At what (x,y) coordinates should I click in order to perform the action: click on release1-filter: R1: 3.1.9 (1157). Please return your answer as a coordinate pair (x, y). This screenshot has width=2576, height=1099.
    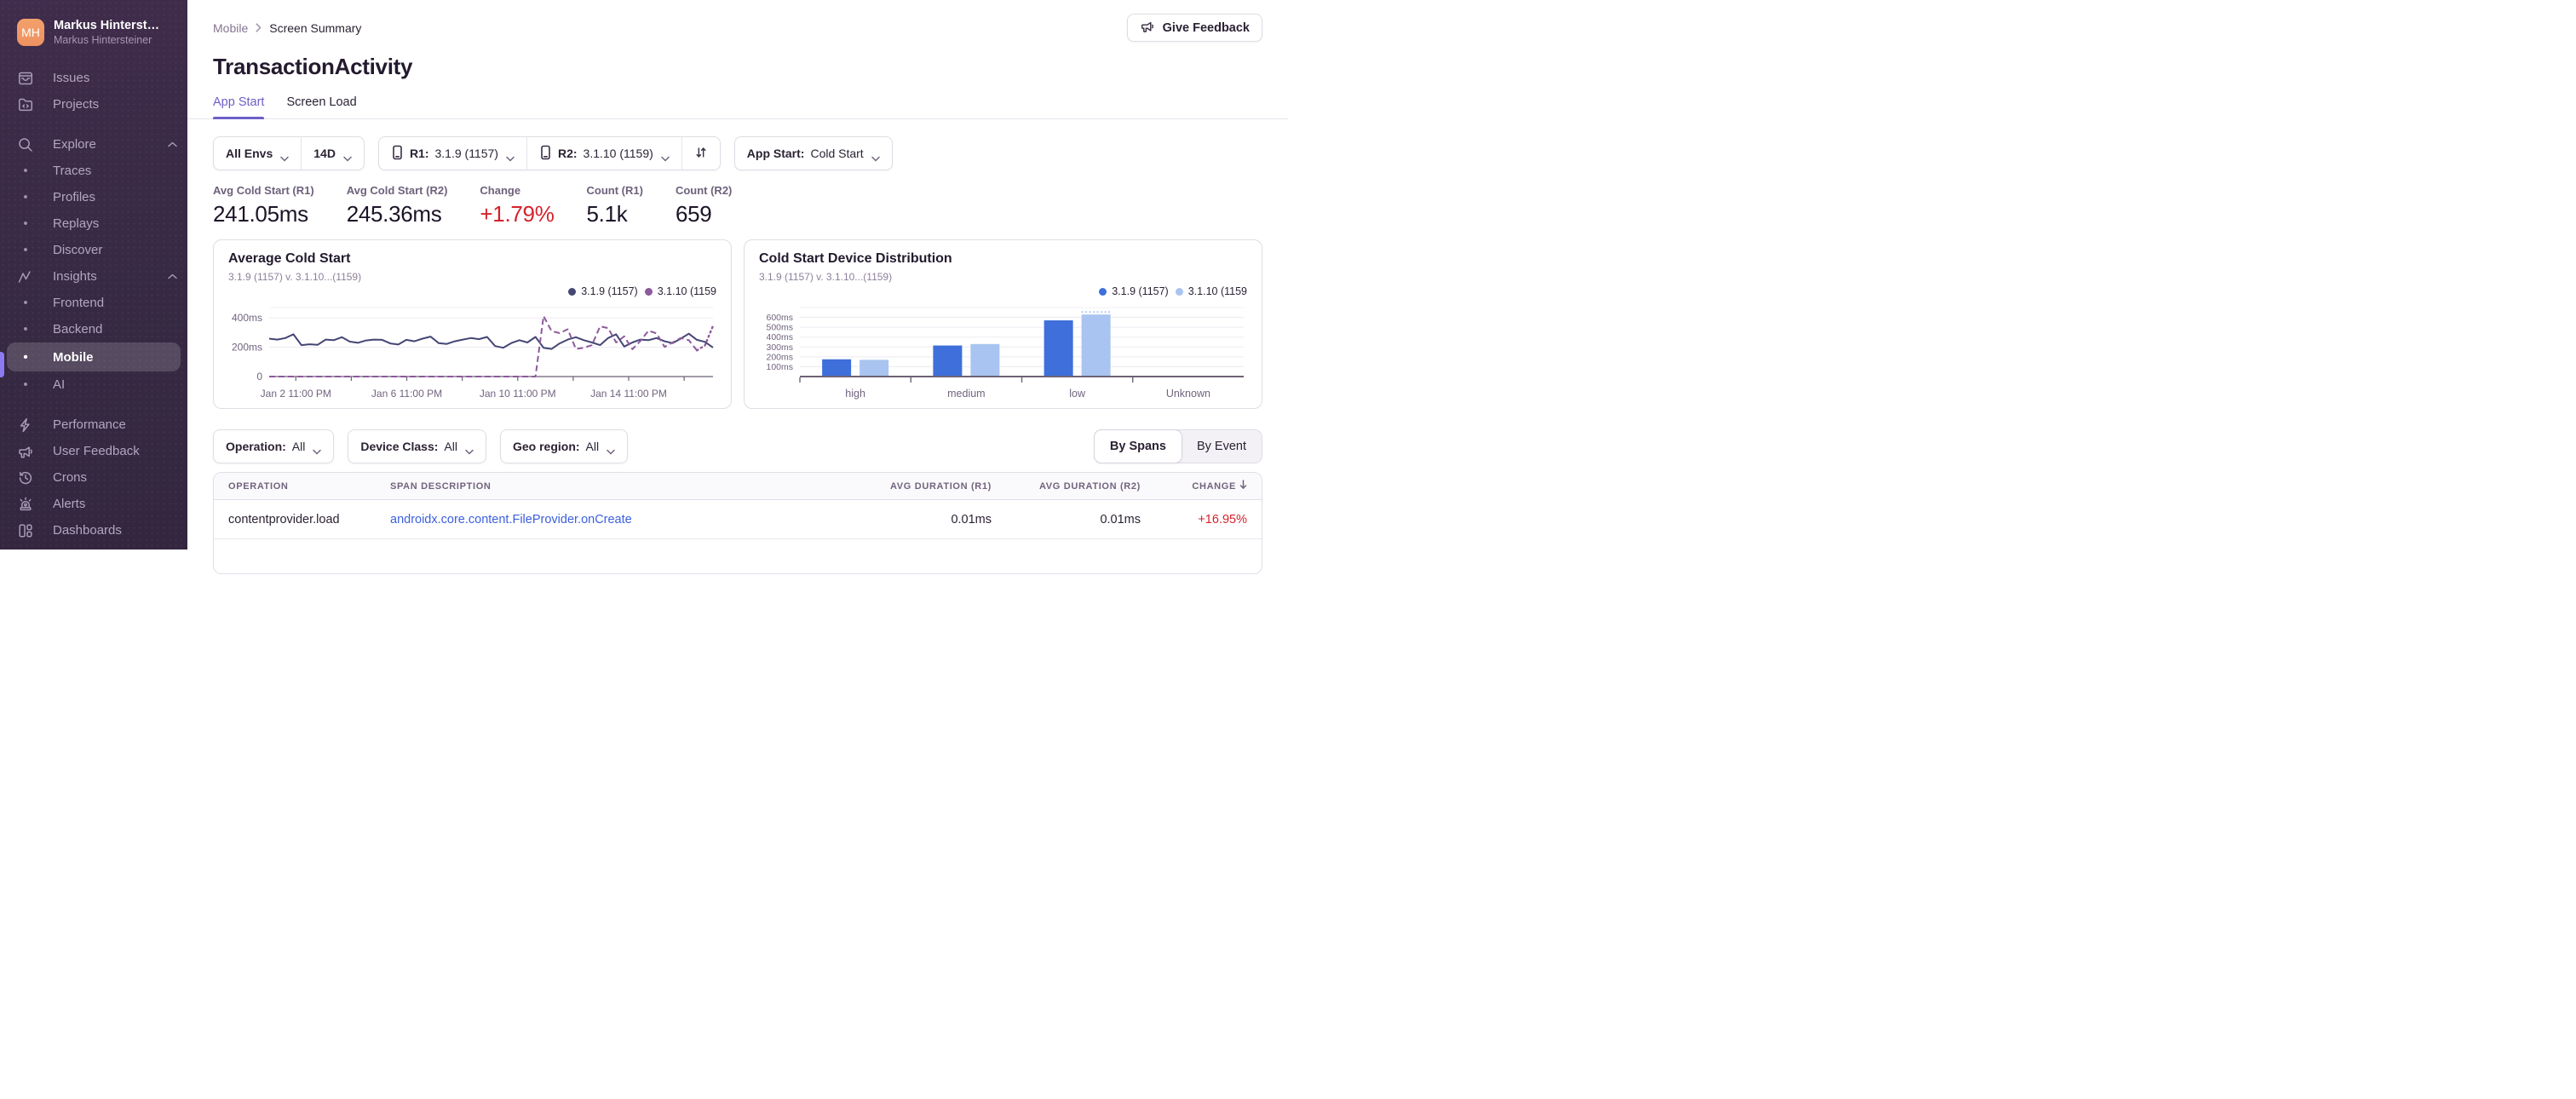
    Looking at the image, I should click on (453, 153).